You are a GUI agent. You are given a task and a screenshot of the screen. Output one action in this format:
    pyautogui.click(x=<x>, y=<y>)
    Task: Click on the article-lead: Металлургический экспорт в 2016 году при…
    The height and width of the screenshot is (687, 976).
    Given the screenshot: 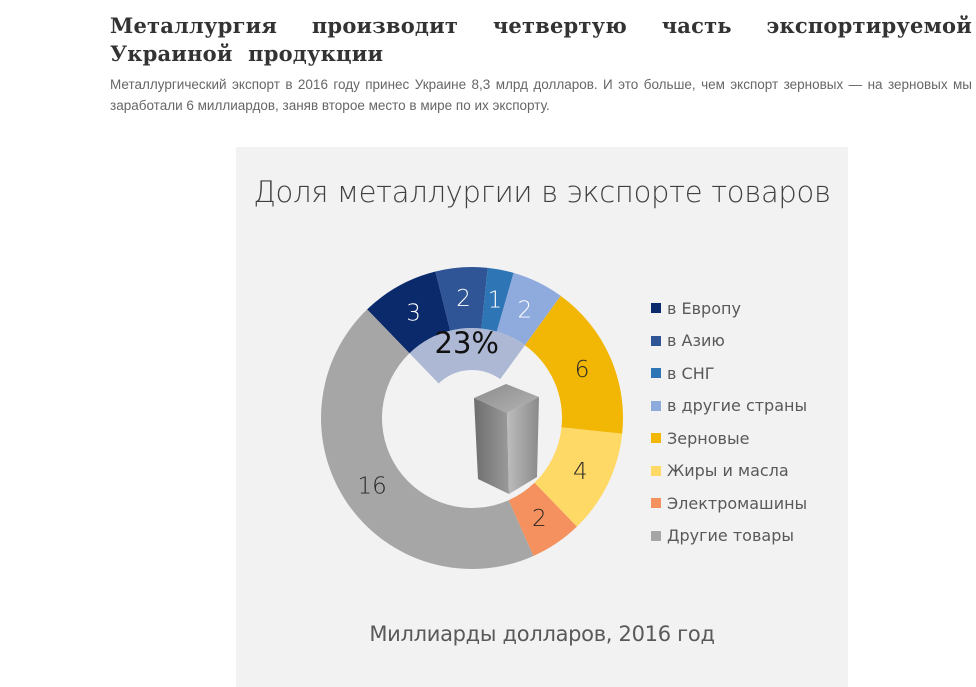 What is the action you would take?
    pyautogui.click(x=541, y=95)
    